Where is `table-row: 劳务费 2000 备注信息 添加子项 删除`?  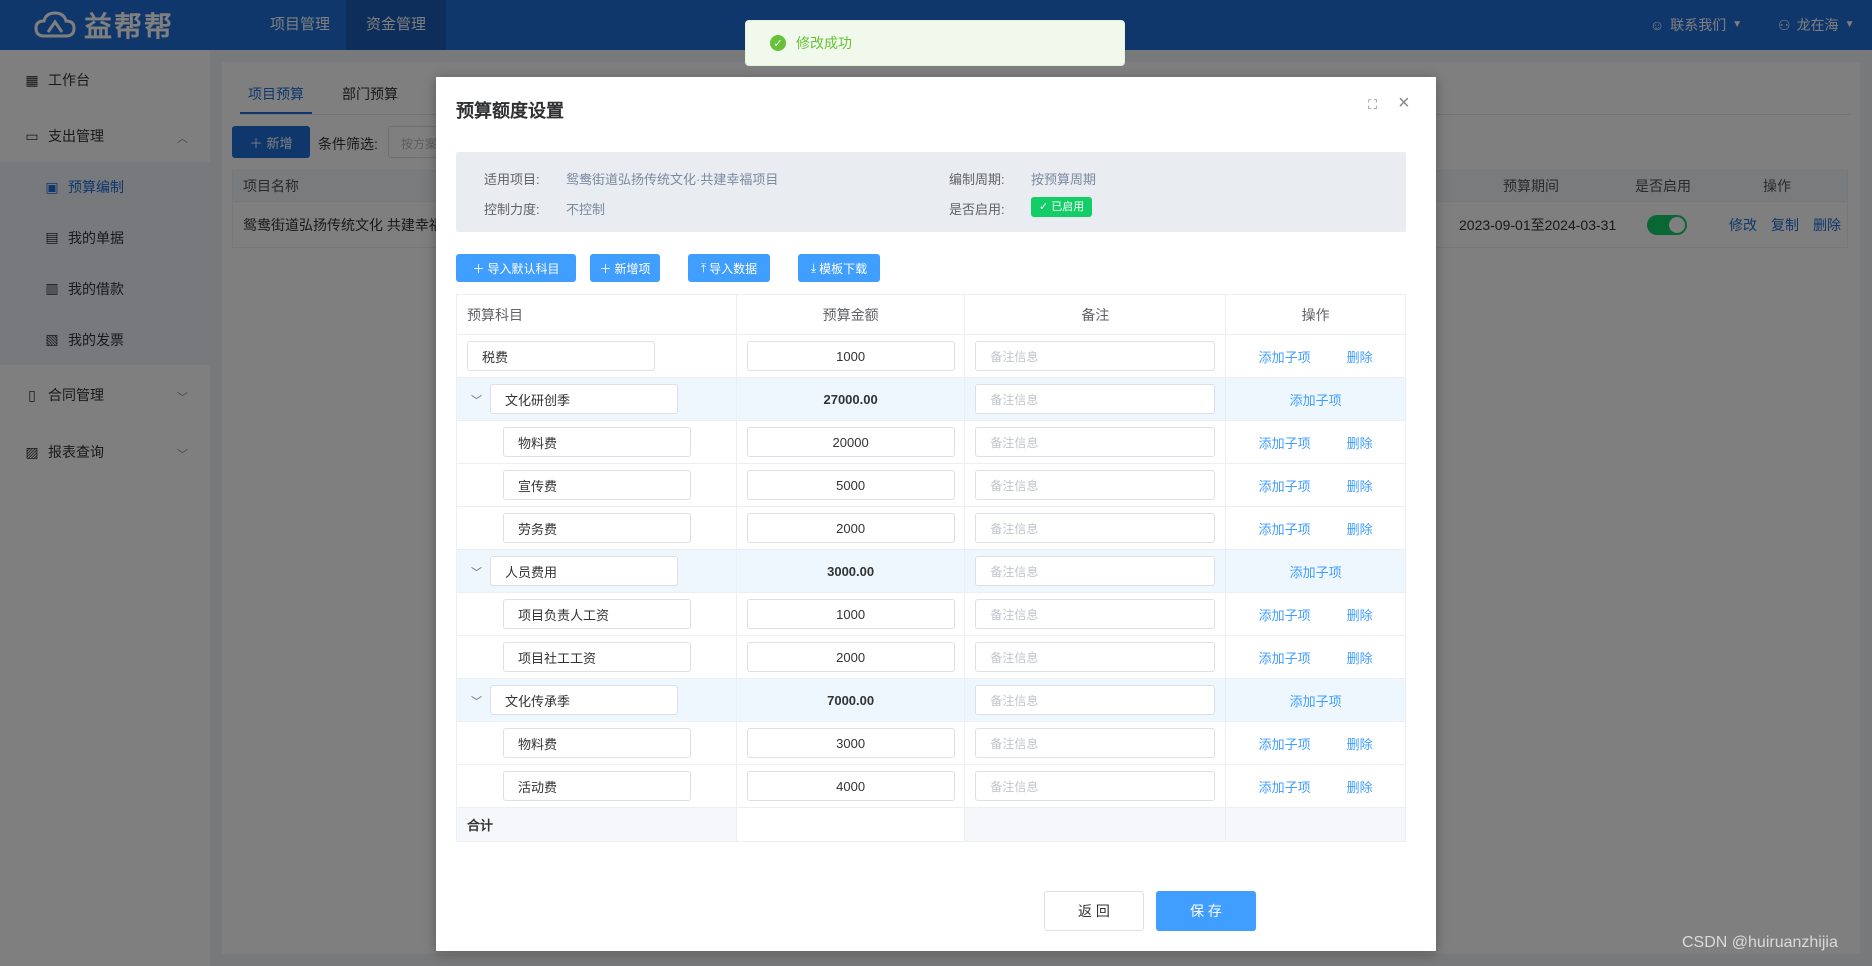
table-row: 劳务费 2000 备注信息 添加子项 删除 is located at coordinates (931, 528).